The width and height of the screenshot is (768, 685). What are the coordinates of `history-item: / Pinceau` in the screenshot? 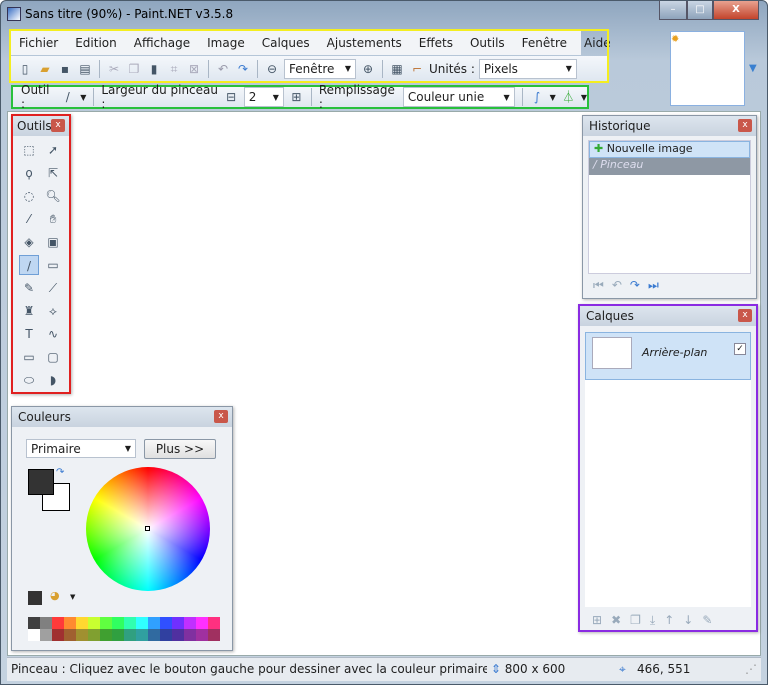 It's located at (669, 166).